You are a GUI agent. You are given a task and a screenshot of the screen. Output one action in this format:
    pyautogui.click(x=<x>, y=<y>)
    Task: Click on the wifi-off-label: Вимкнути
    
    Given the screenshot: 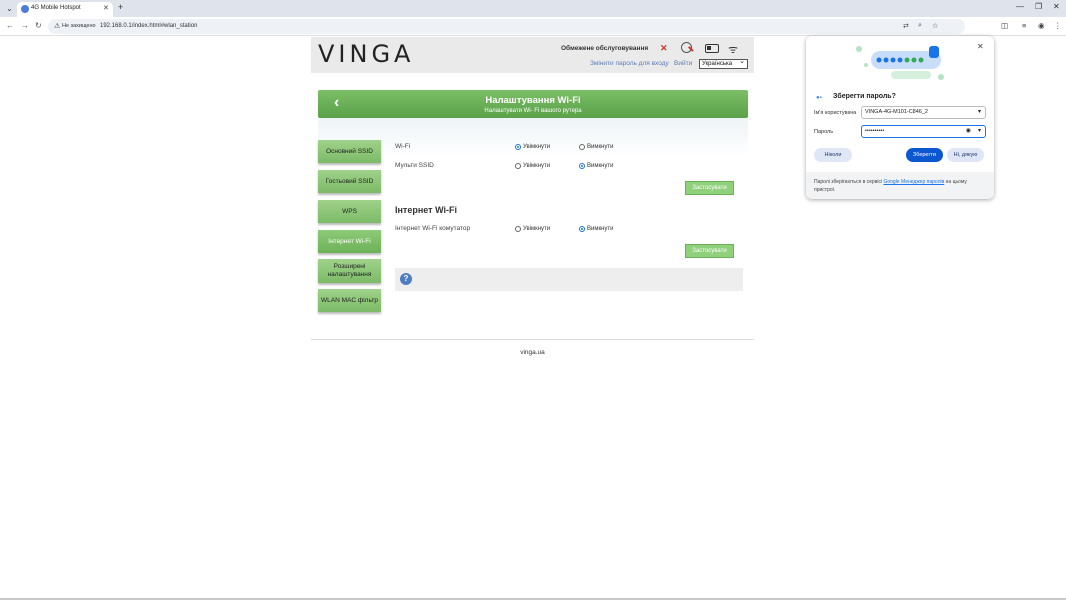 What is the action you would take?
    pyautogui.click(x=600, y=147)
    